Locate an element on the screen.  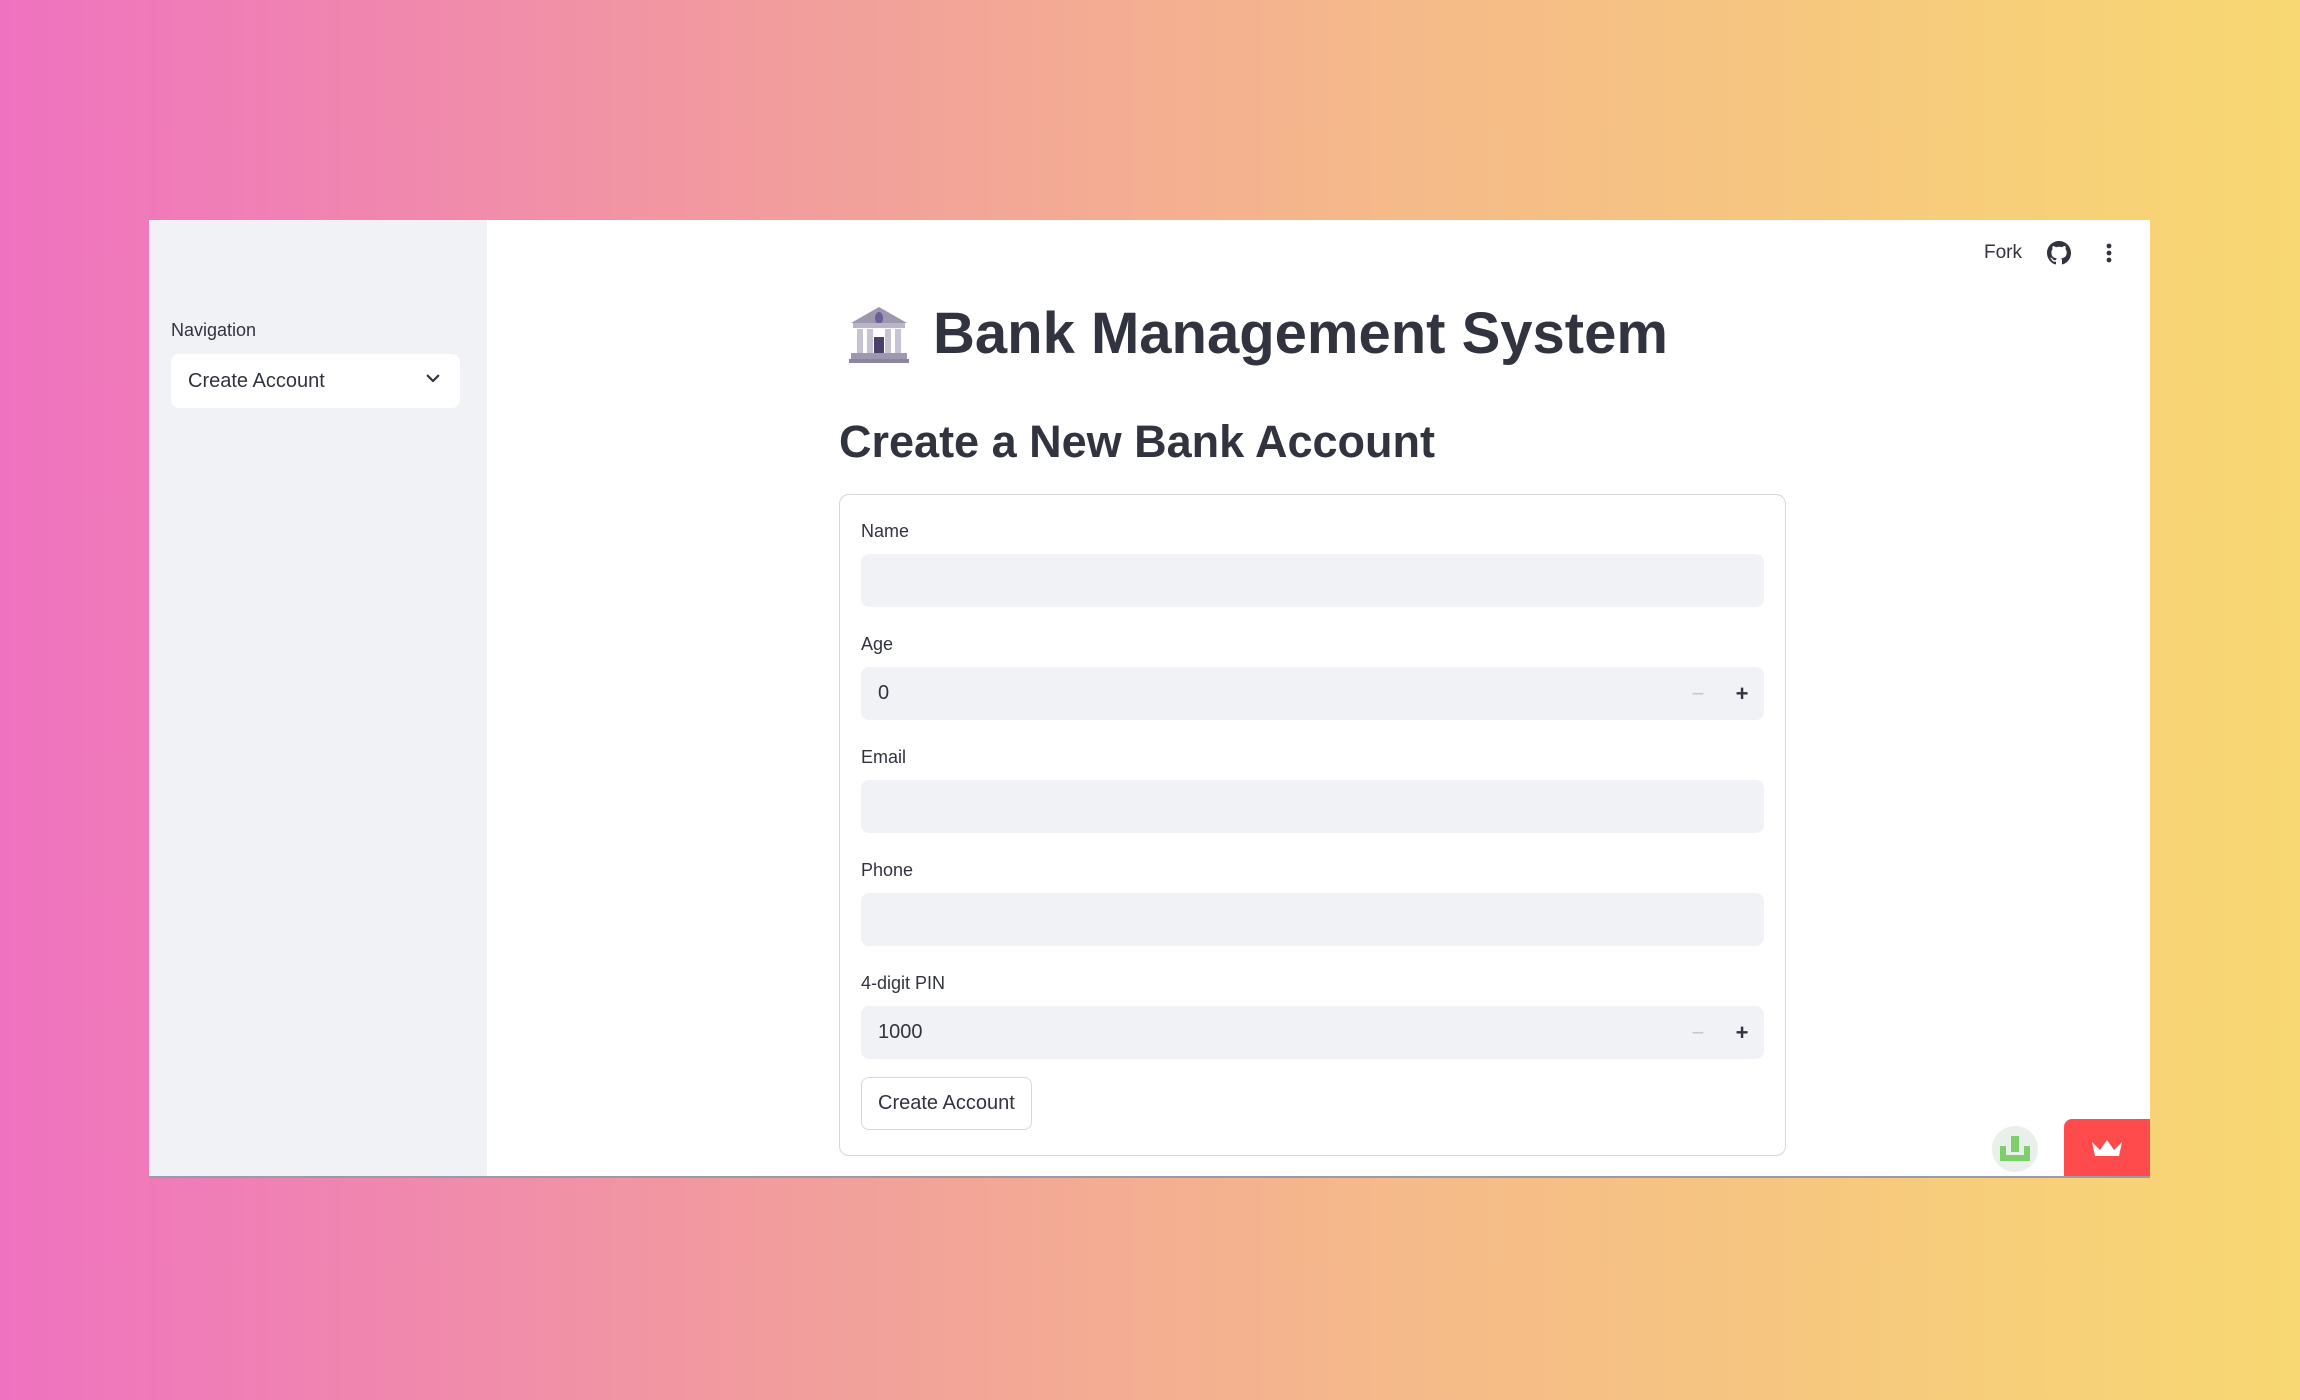
pin-label: 4-digit PIN is located at coordinates (903, 983).